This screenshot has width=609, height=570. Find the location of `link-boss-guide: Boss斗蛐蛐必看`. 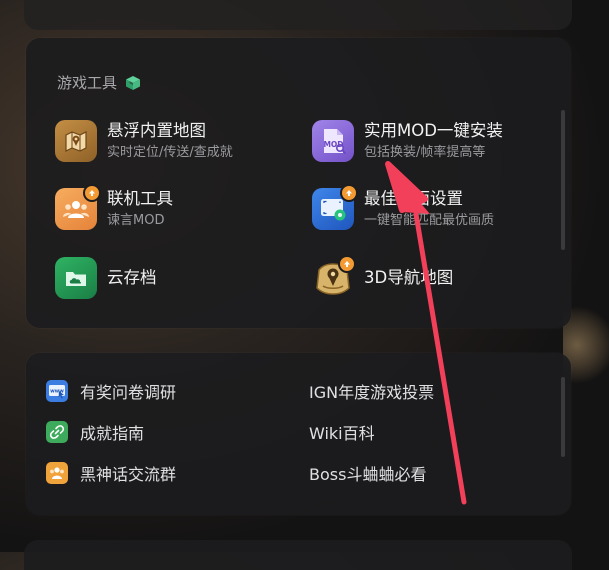

link-boss-guide: Boss斗蛐蛐必看 is located at coordinates (367, 473).